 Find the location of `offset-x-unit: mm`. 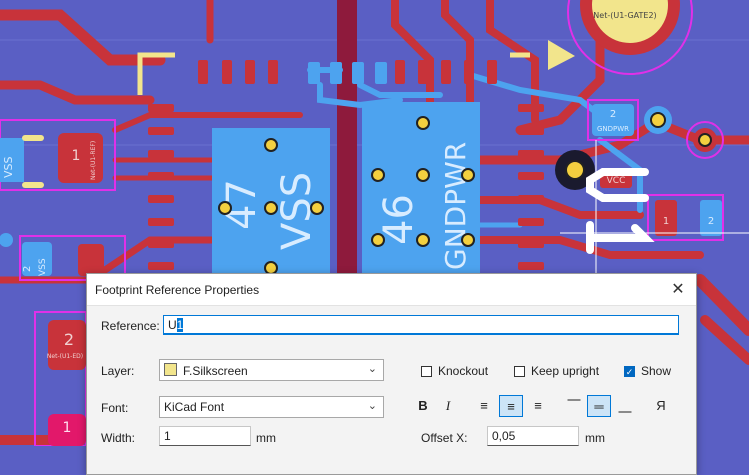

offset-x-unit: mm is located at coordinates (595, 438).